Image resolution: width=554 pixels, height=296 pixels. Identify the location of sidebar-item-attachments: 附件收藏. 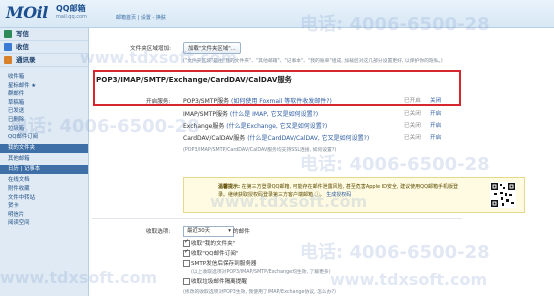
(44, 189).